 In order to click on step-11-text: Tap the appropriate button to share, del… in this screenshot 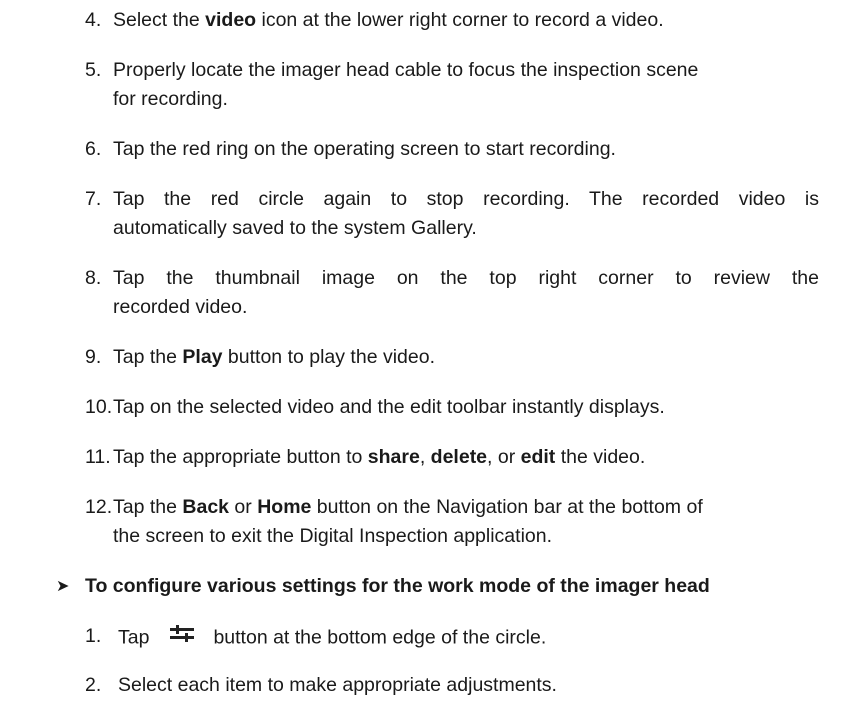, I will do `click(379, 457)`.